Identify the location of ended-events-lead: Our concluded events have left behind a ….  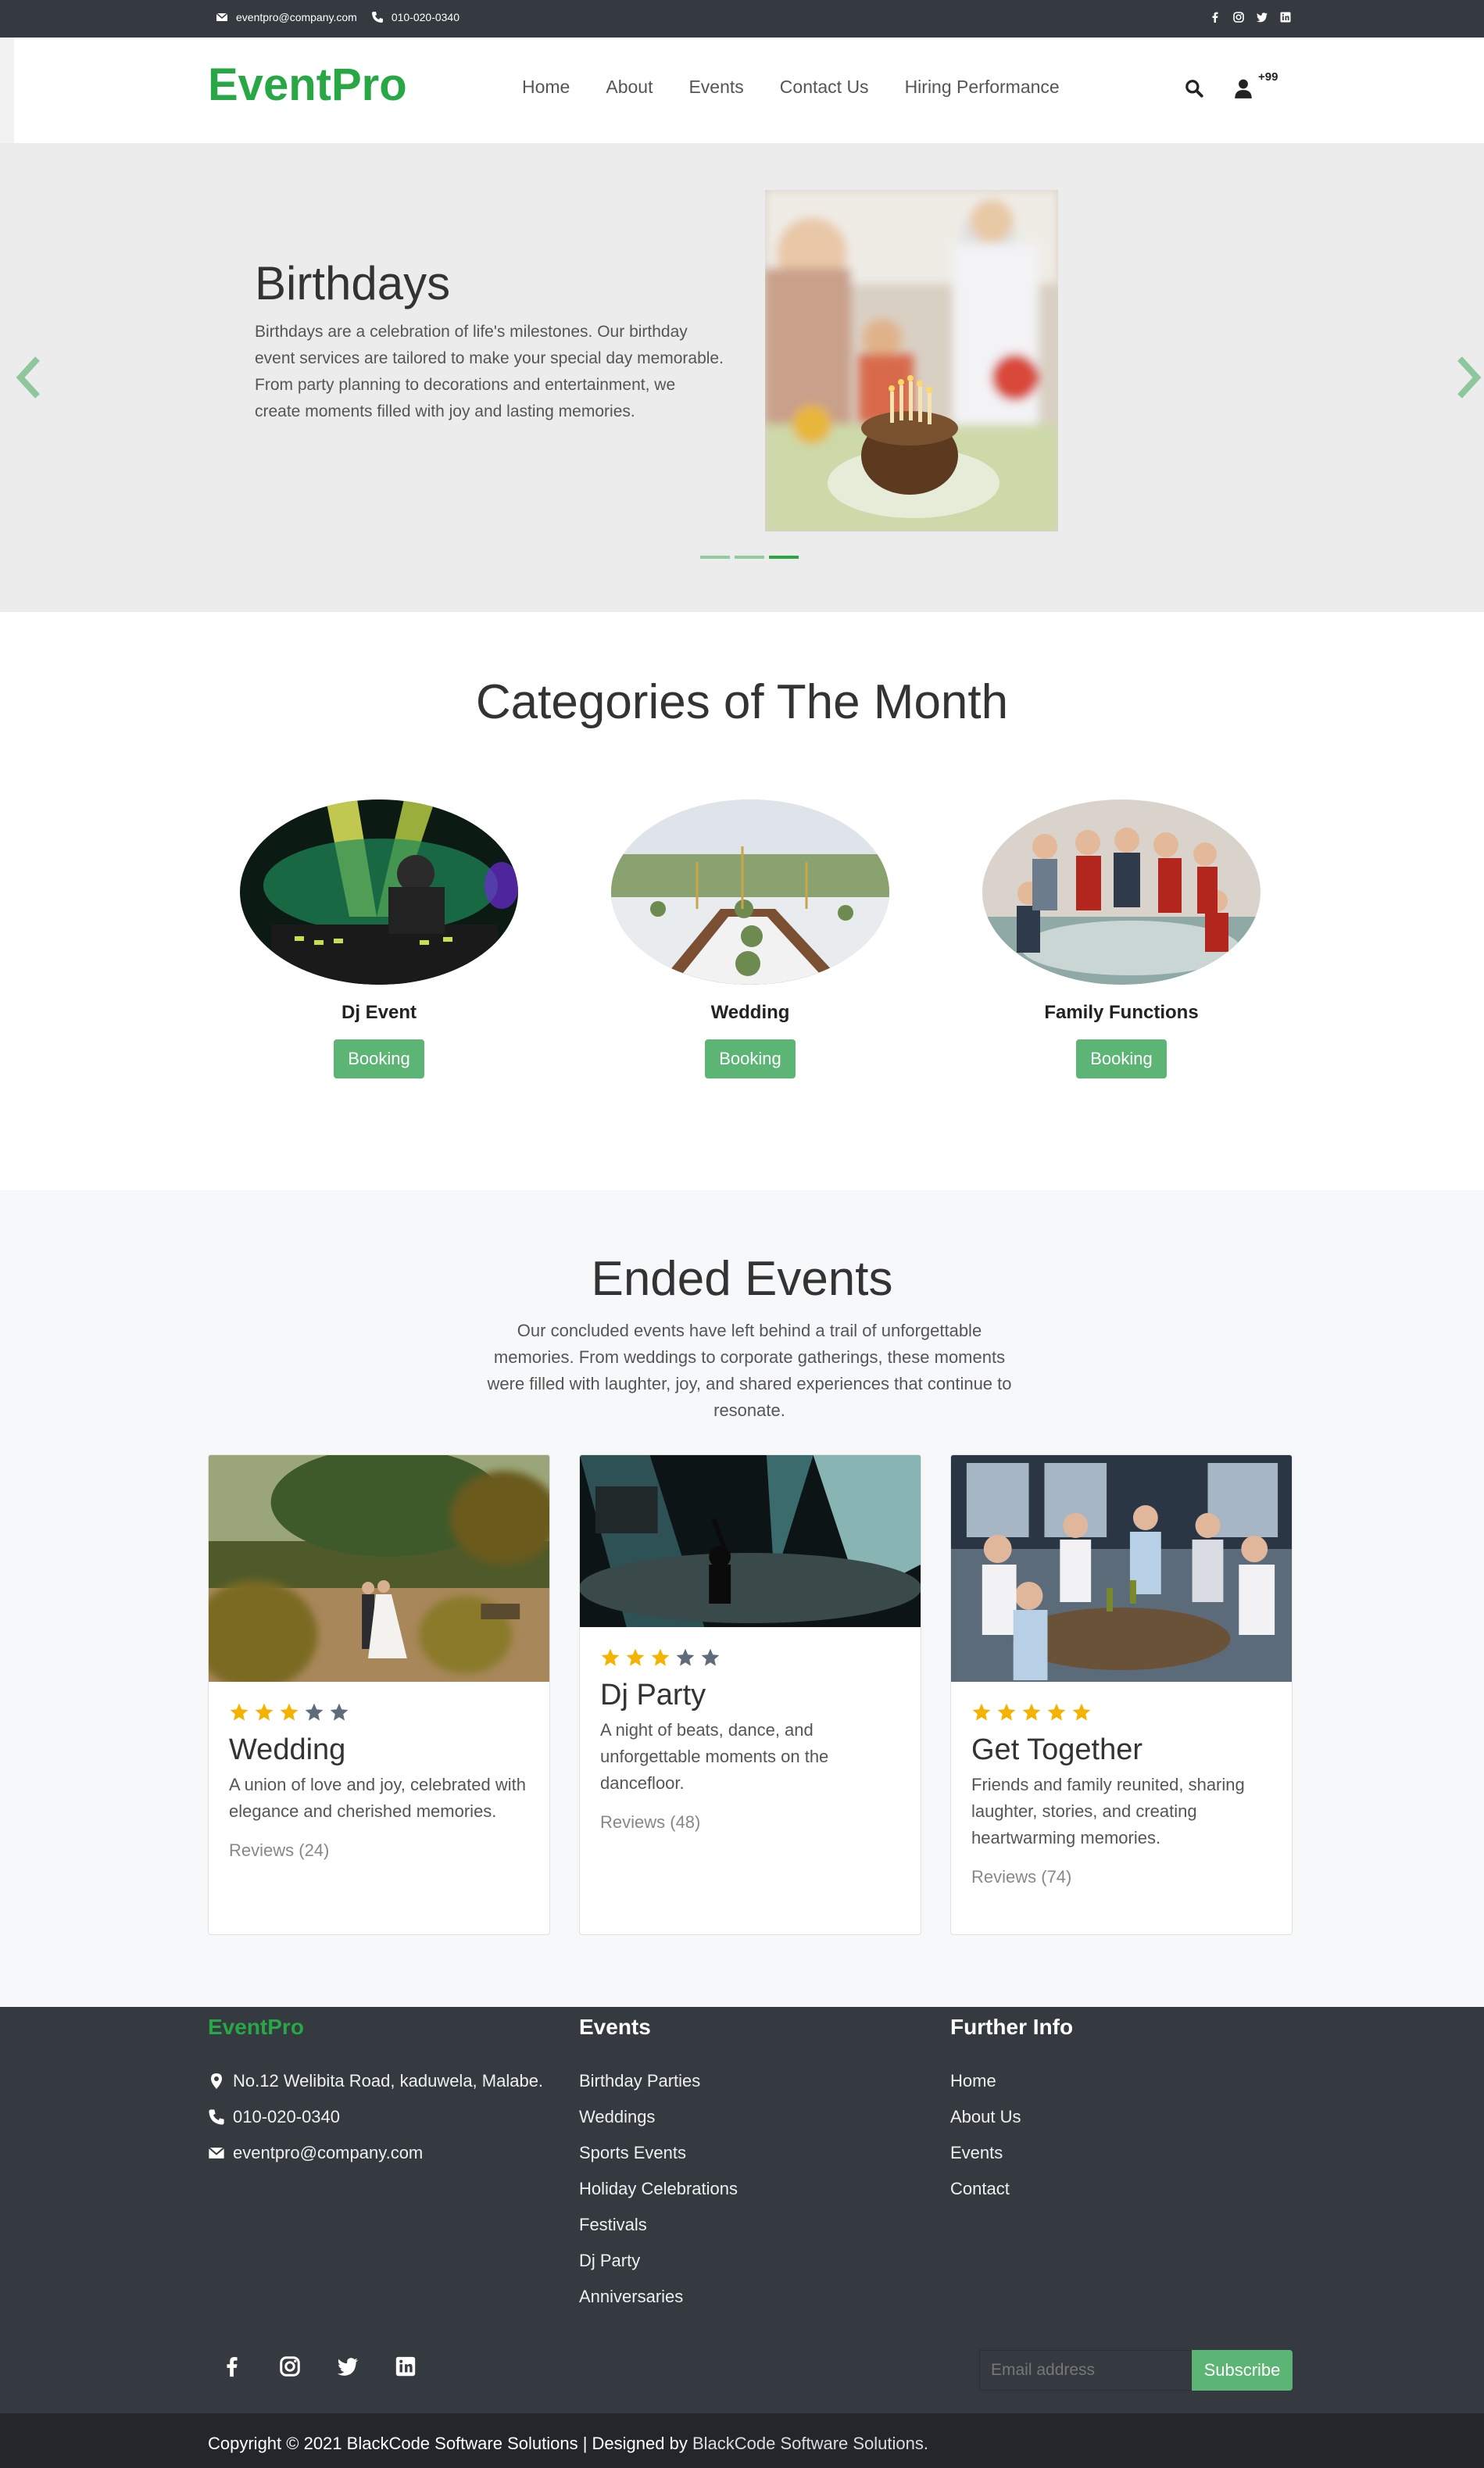
(749, 1370).